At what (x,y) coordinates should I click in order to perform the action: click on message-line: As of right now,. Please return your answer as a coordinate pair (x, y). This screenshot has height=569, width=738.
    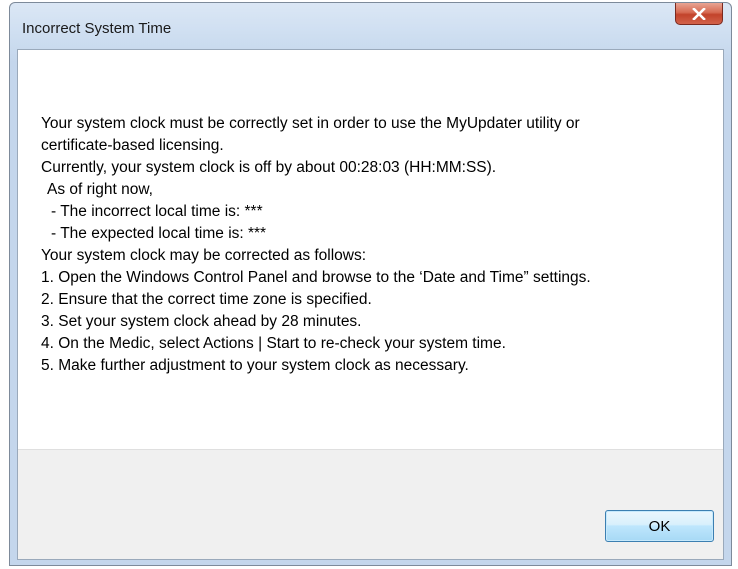
    Looking at the image, I should click on (100, 189).